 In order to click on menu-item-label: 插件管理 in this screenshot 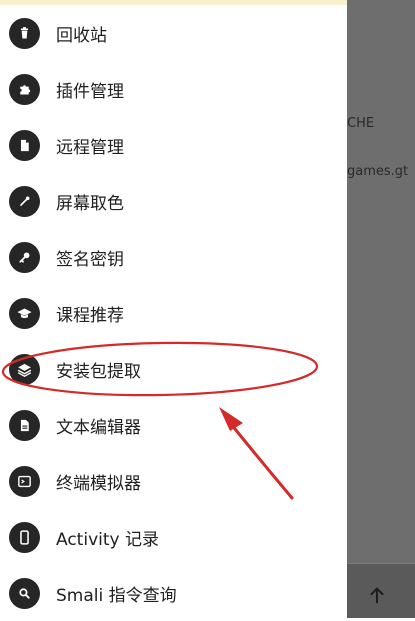, I will do `click(90, 91)`.